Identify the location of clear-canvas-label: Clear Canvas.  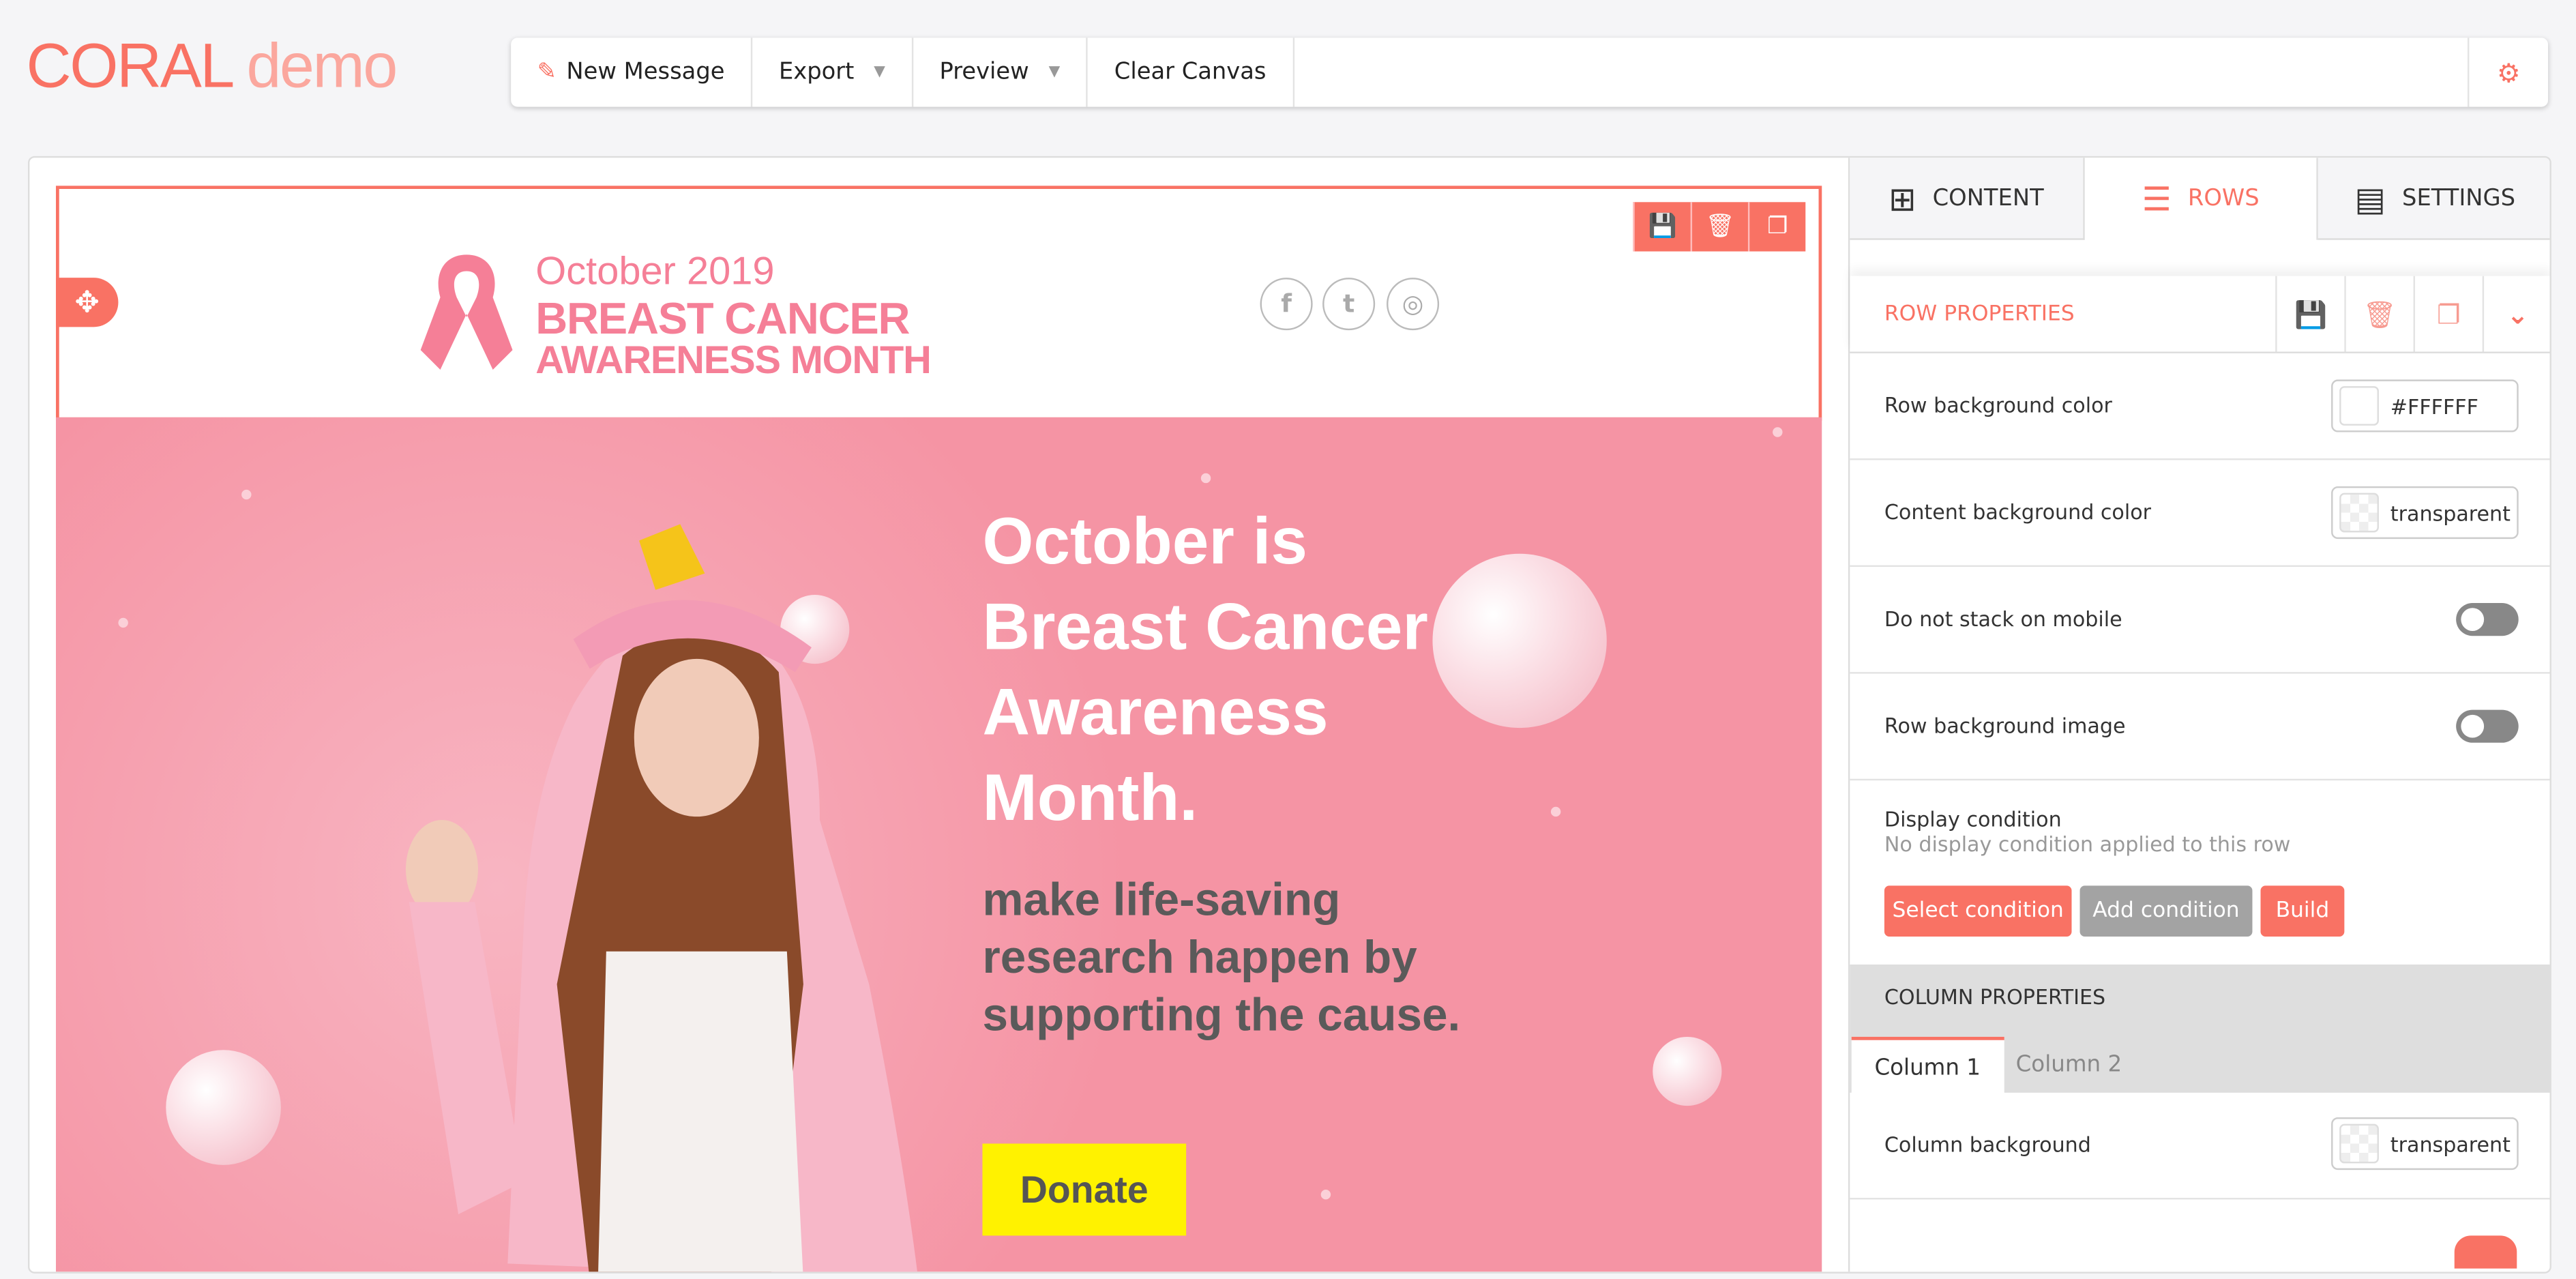
(1190, 73).